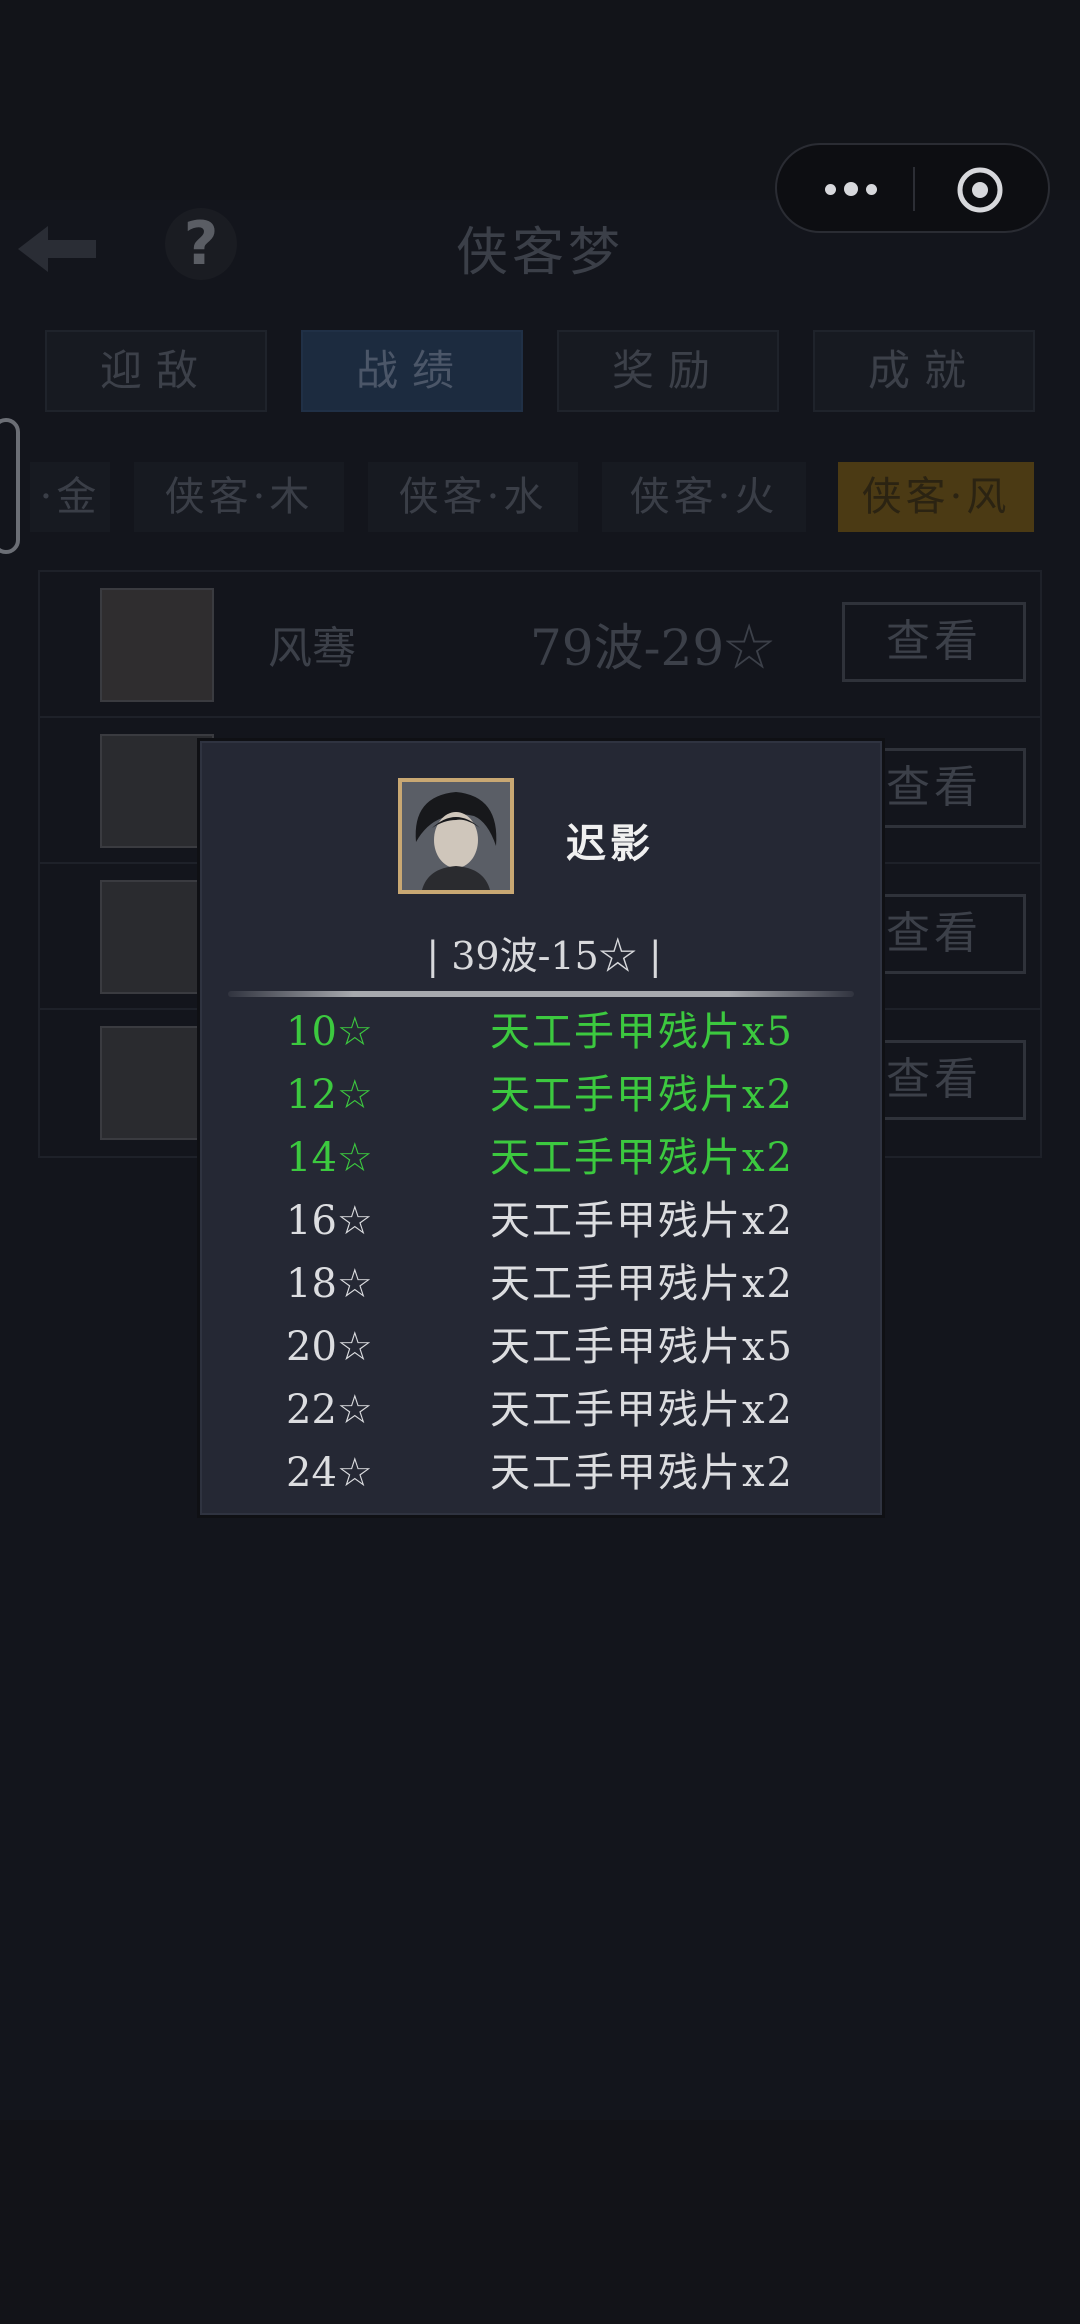  I want to click on hero-portrait, so click(456, 836).